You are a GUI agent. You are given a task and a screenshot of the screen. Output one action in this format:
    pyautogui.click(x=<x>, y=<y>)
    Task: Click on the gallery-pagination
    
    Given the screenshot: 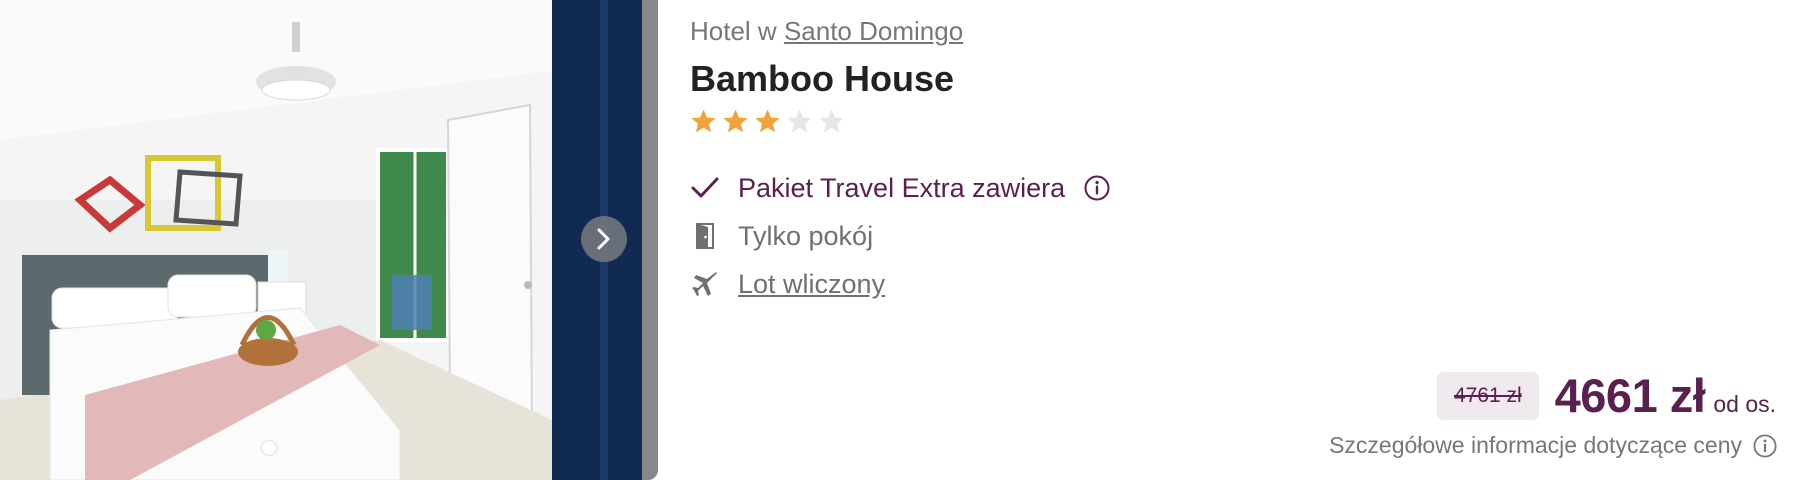 What is the action you would take?
    pyautogui.click(x=317, y=448)
    